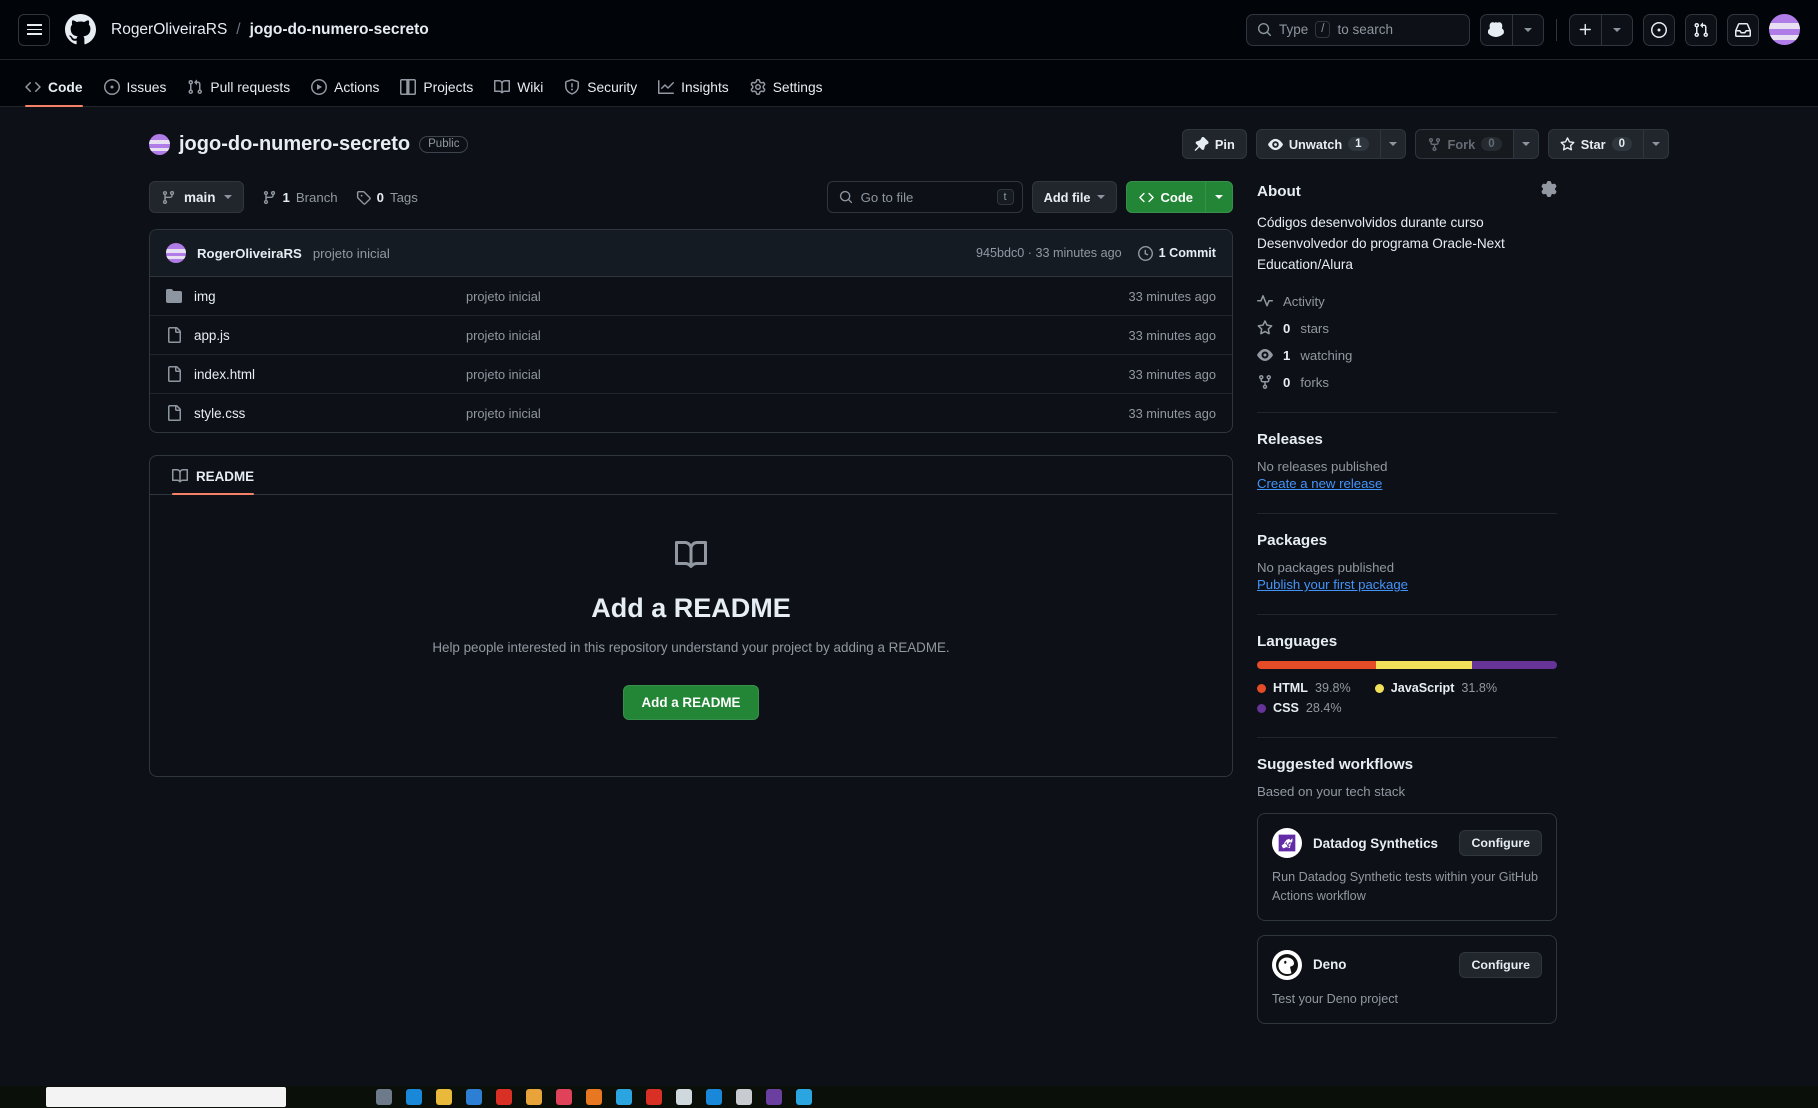 The height and width of the screenshot is (1108, 1818). Describe the element at coordinates (1701, 29) in the screenshot. I see `git-pull-request-icon` at that location.